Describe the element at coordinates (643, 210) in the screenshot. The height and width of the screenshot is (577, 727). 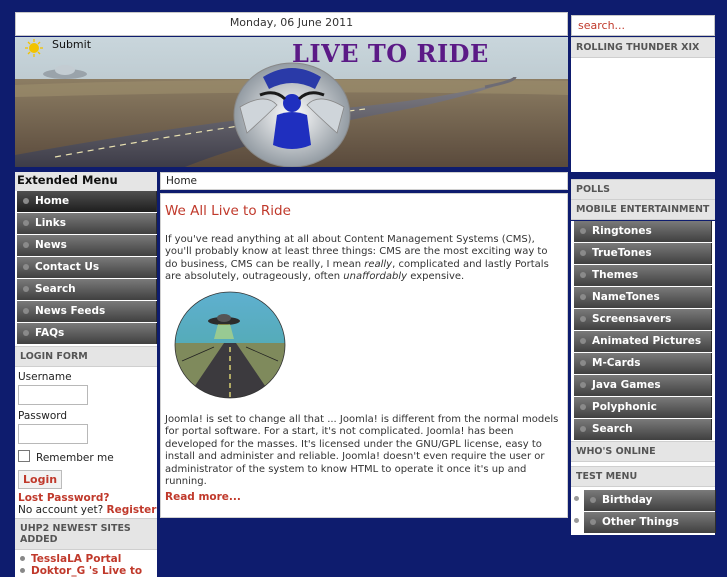
I see `mobile-entertainment-header: MOBILE ENTERTAINMENT` at that location.